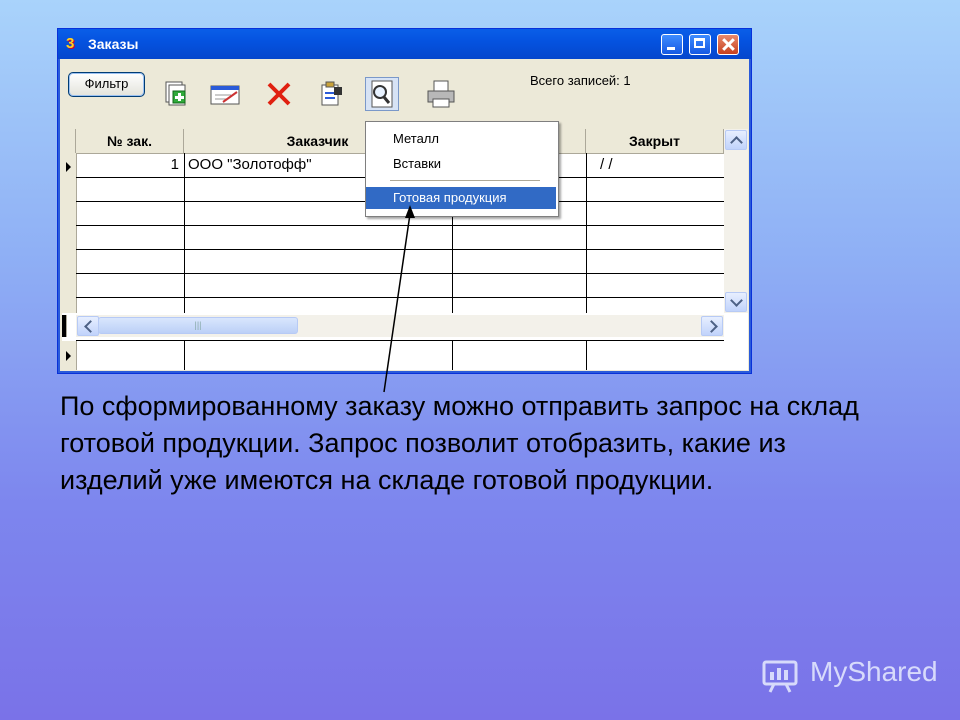  What do you see at coordinates (780, 676) in the screenshot?
I see `watermark-logo-icon` at bounding box center [780, 676].